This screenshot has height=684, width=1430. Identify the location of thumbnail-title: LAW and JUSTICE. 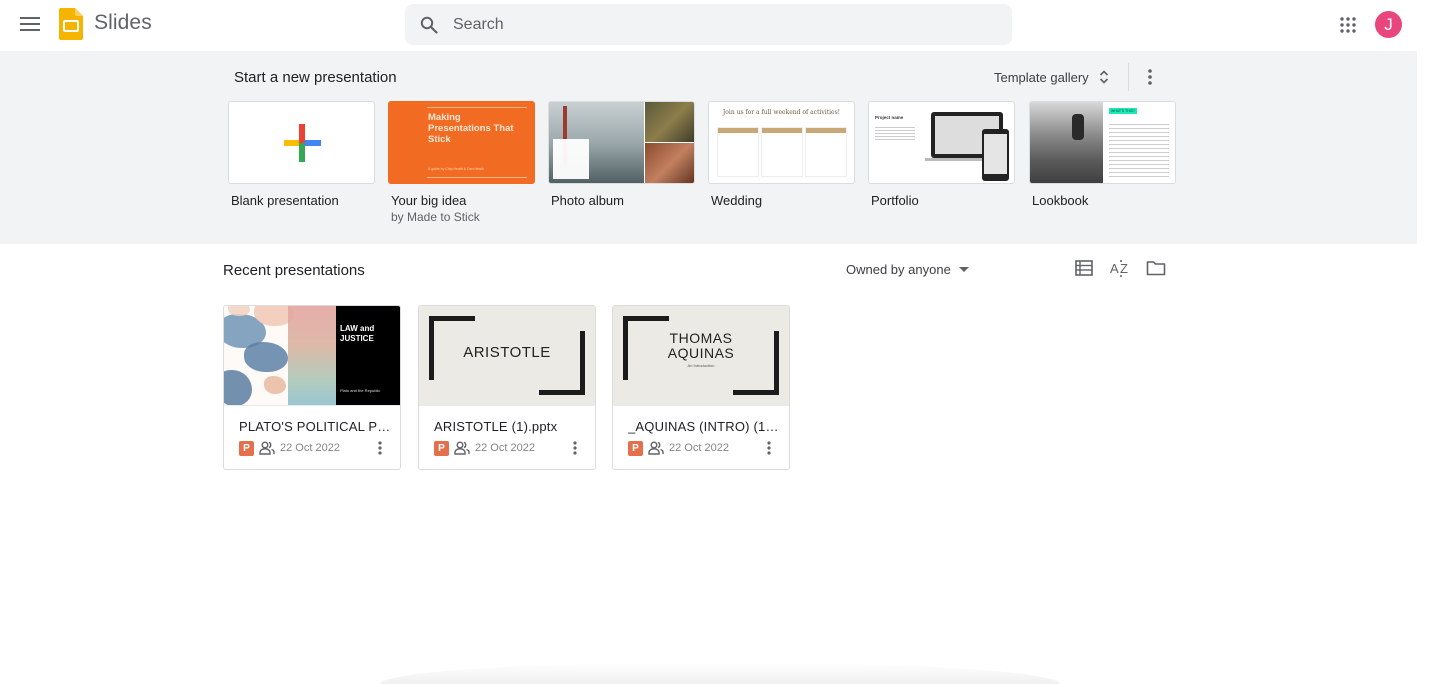
(357, 333).